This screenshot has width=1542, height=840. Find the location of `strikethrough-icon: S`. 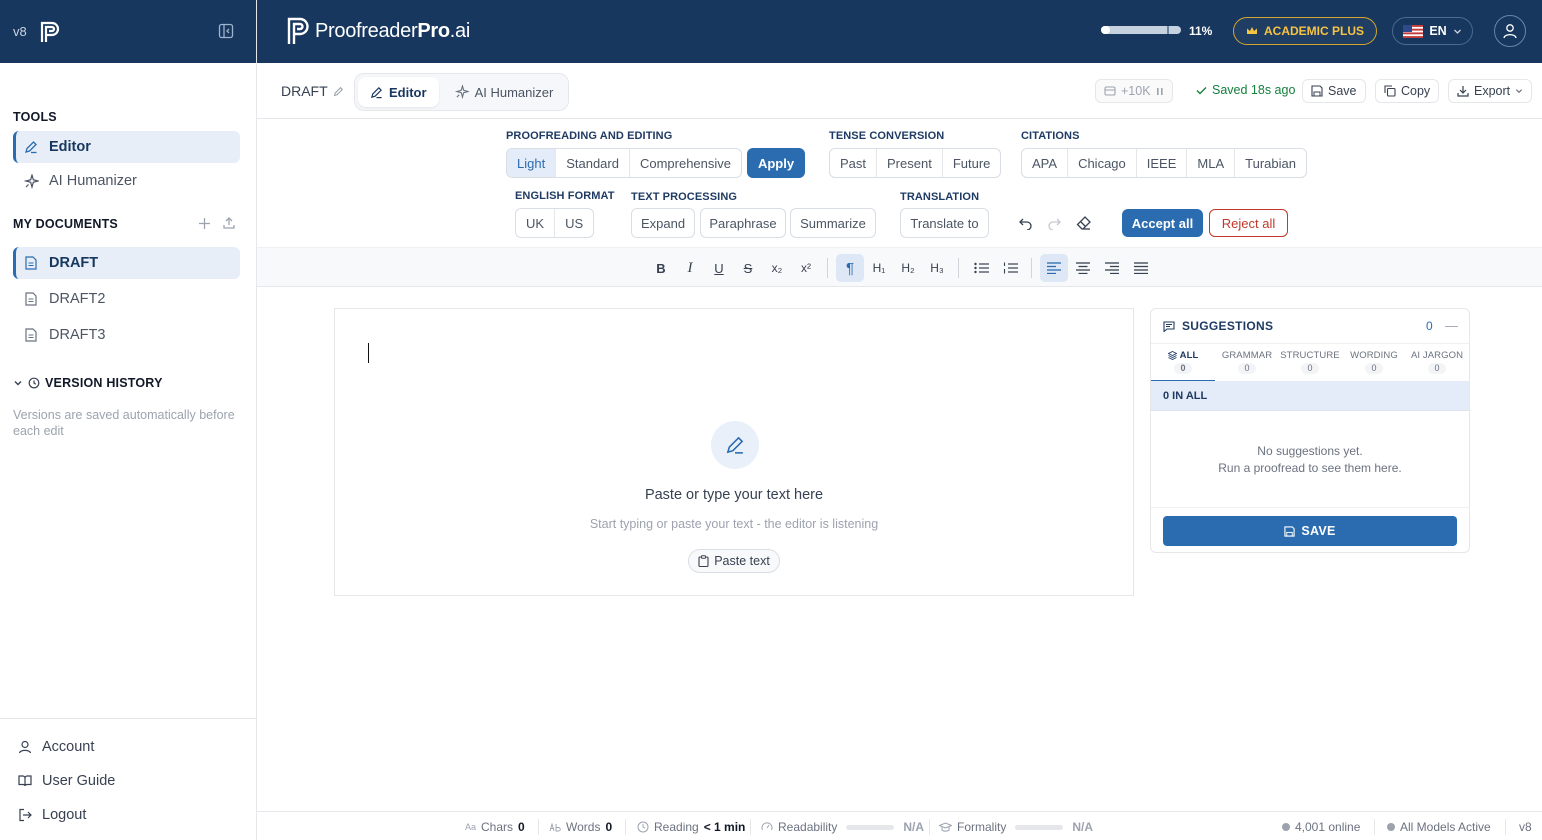

strikethrough-icon: S is located at coordinates (748, 268).